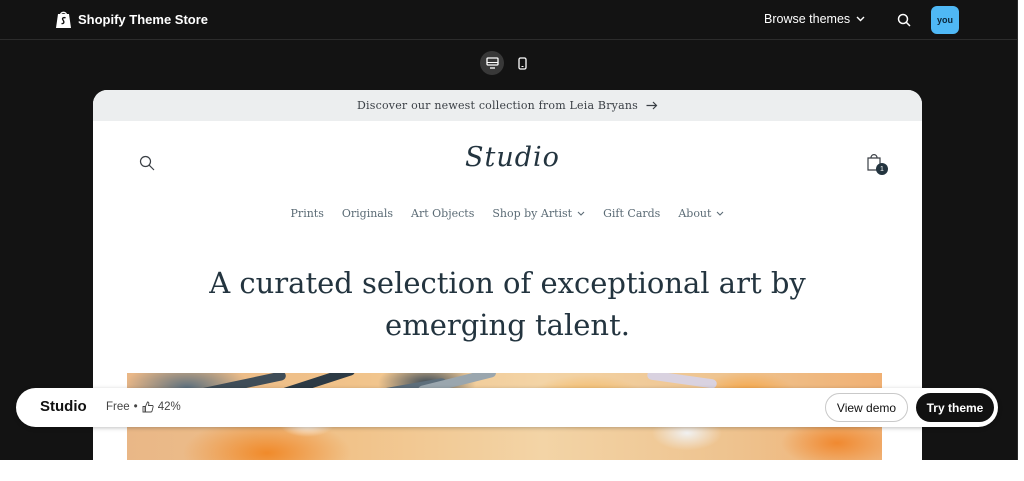 This screenshot has height=481, width=1024. I want to click on nav-item-label: Shop by Artist, so click(532, 213).